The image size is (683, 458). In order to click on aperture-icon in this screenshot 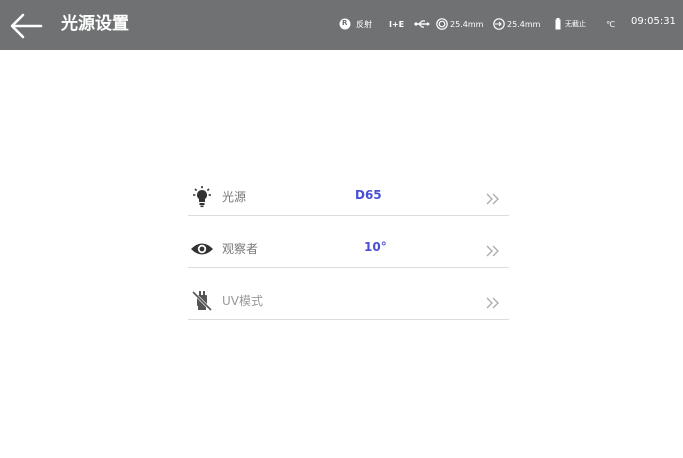, I will do `click(442, 24)`.